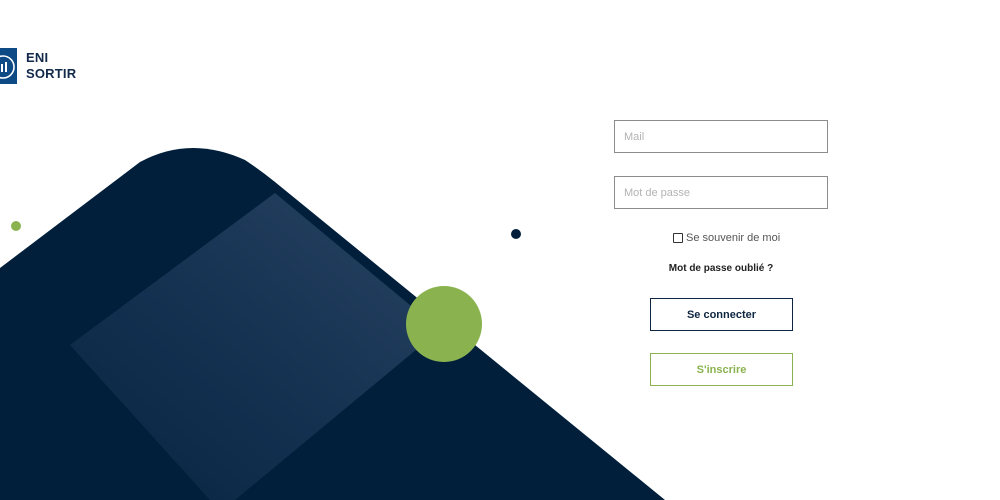 Image resolution: width=1000 pixels, height=500 pixels. I want to click on forgot-password-link: Mot de passe oublié ?, so click(721, 268).